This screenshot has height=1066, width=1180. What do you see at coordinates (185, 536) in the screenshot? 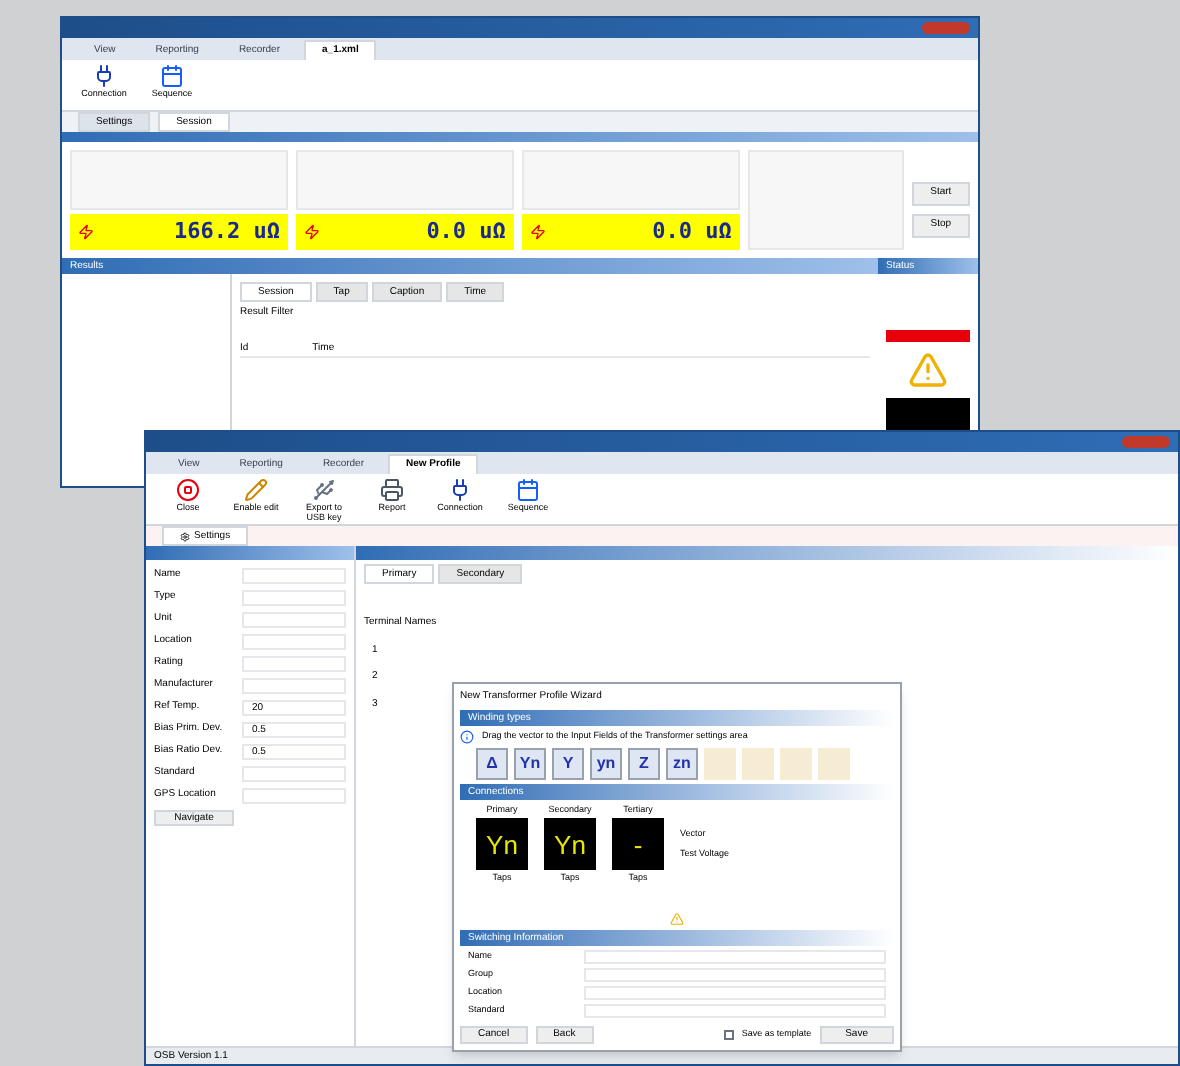
I see `settings-icon` at bounding box center [185, 536].